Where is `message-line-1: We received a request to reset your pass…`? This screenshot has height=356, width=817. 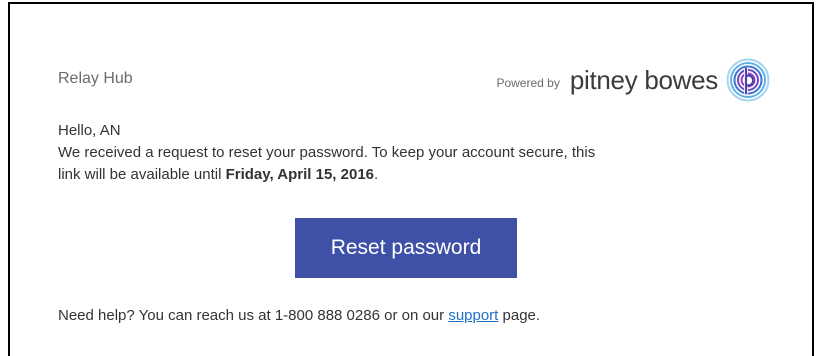
message-line-1: We received a request to reset your pass… is located at coordinates (327, 152).